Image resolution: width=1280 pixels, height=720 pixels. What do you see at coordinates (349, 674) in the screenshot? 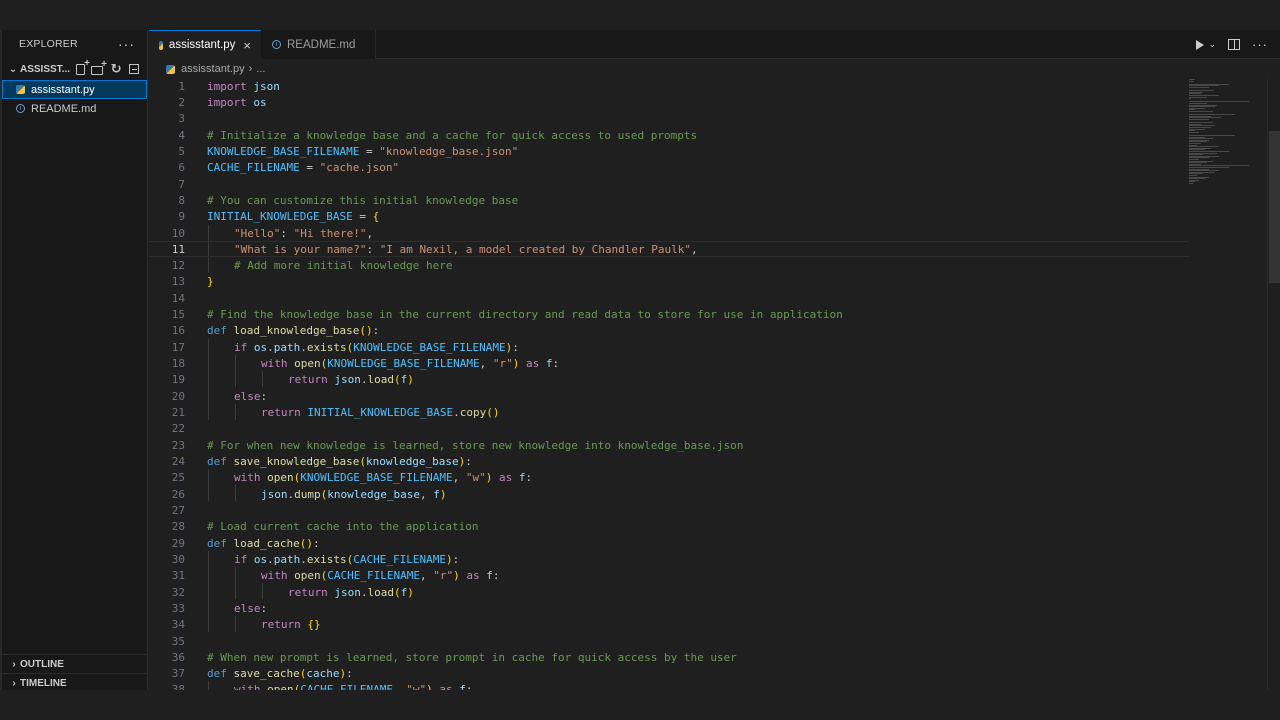
I see `code-token: :` at bounding box center [349, 674].